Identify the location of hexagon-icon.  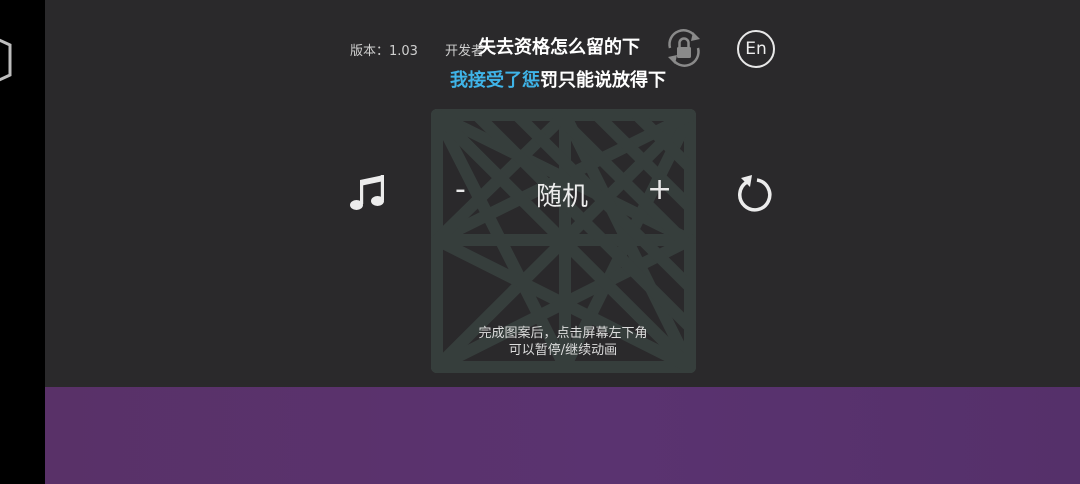
(7, 60).